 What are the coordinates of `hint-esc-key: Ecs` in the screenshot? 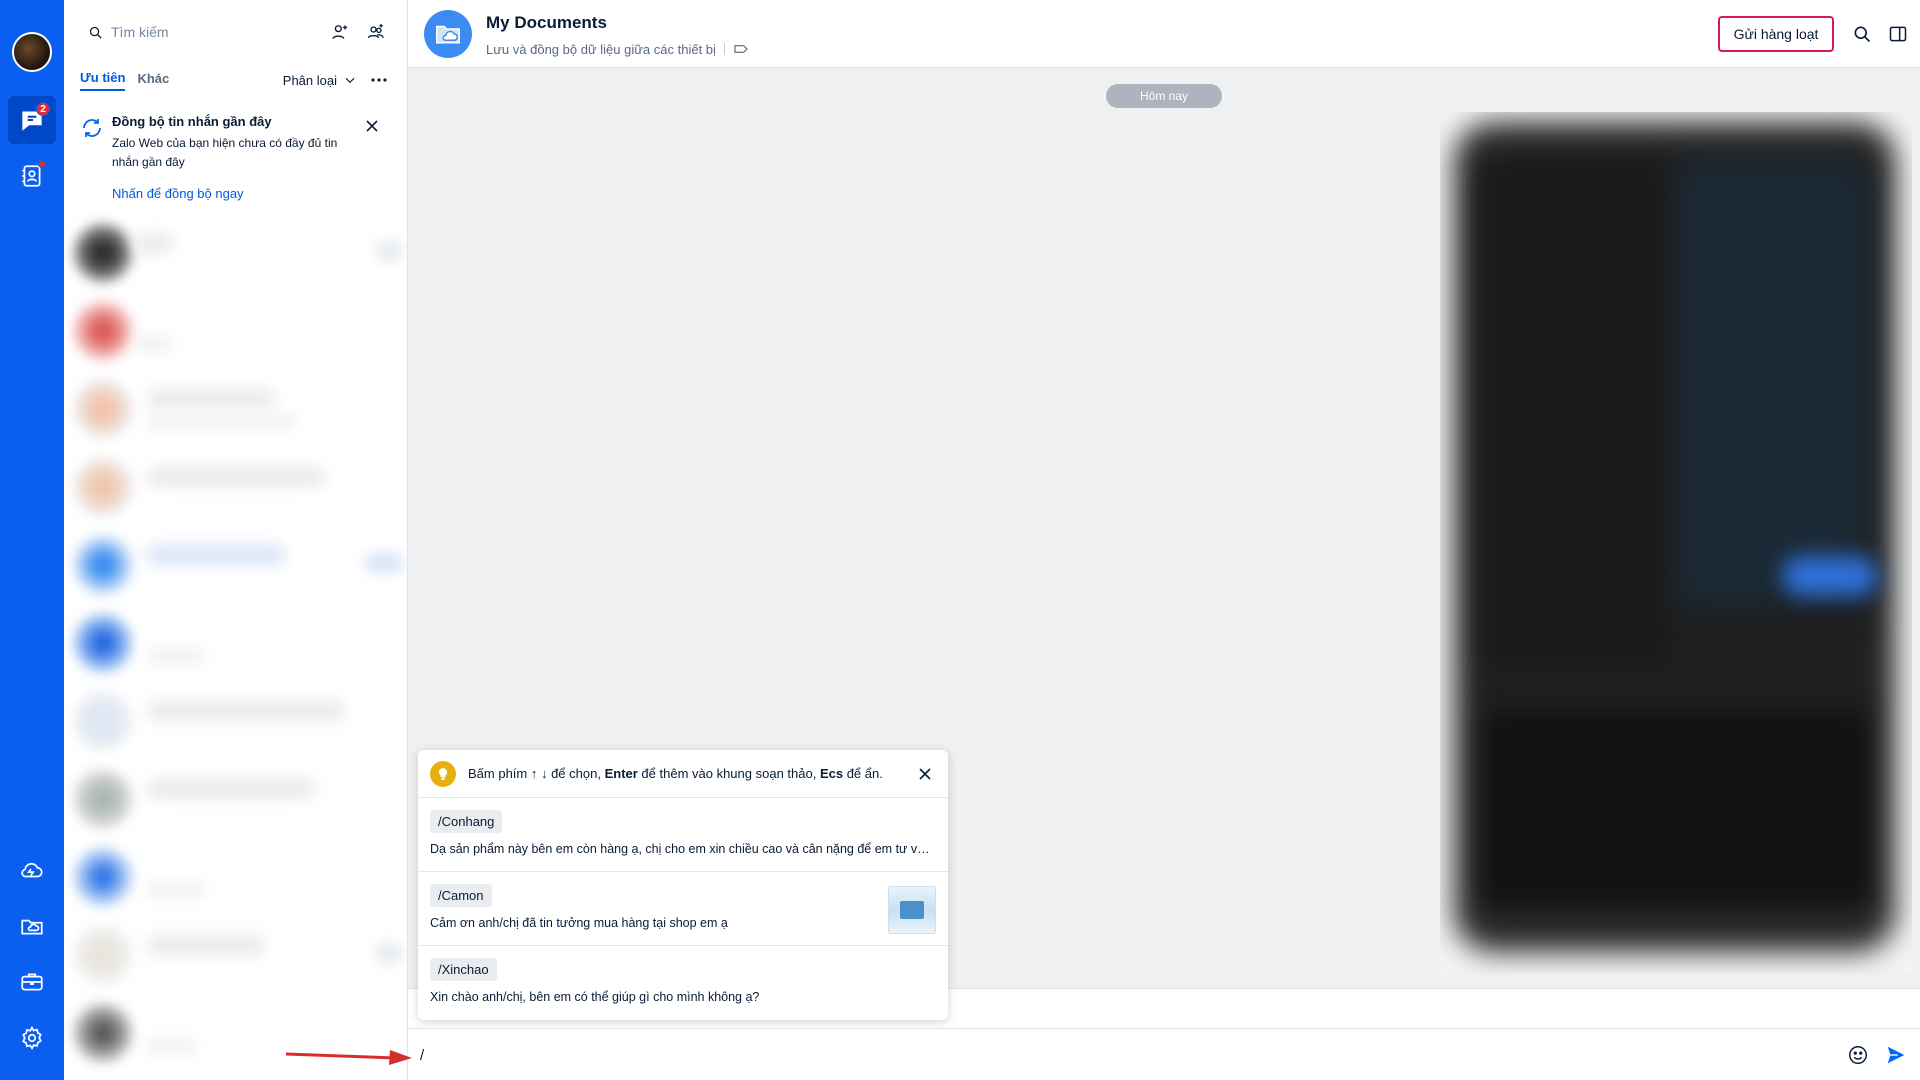 It's located at (831, 773).